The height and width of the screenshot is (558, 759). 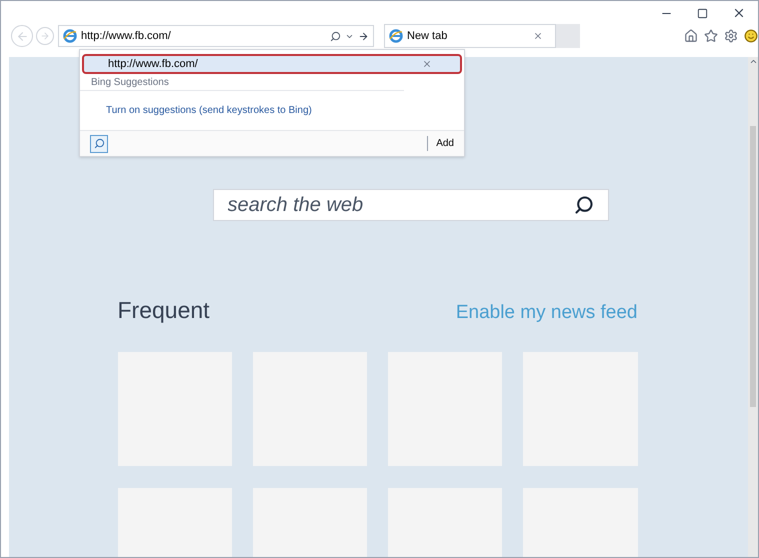 I want to click on frequent-heading: Frequent, so click(x=164, y=310).